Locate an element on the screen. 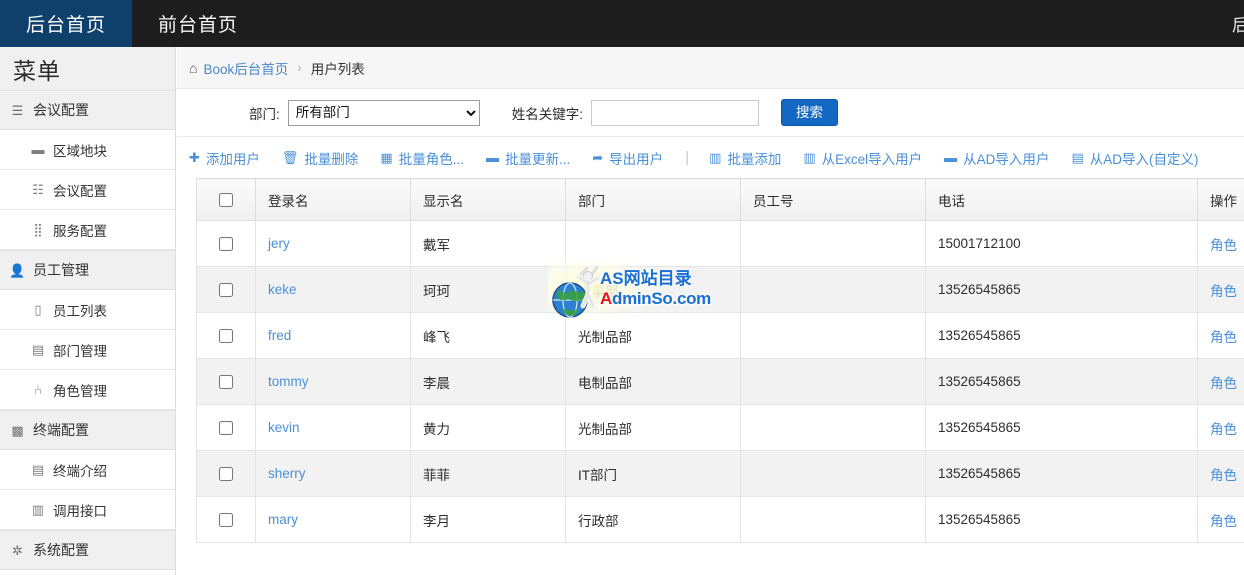  column-header-display: 显示名 is located at coordinates (488, 199).